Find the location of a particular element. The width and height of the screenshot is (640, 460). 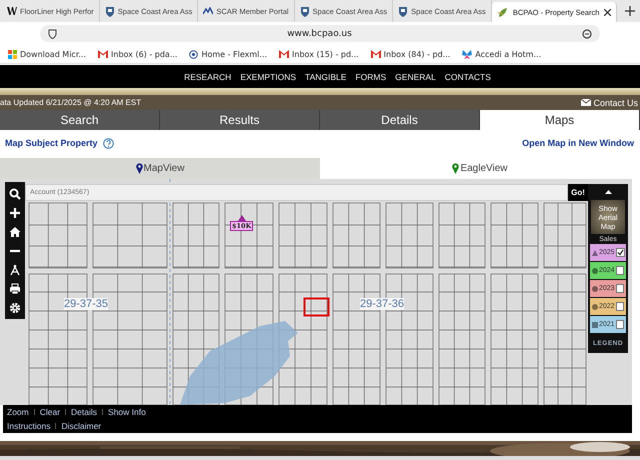

footer-link: Zoom is located at coordinates (18, 412).